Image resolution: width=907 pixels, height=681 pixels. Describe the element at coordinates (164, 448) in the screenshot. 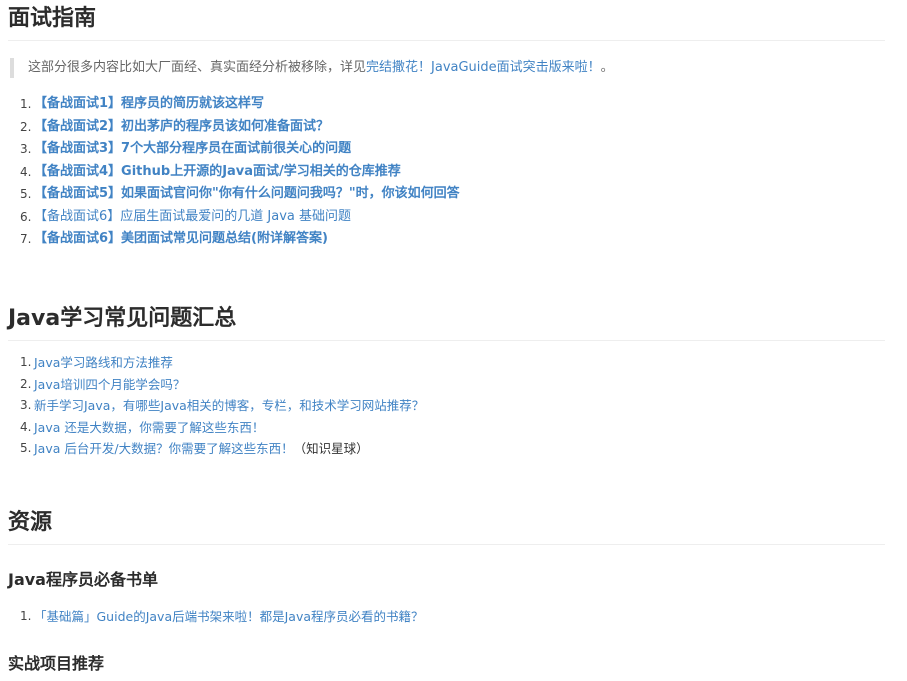

I see `list-link: Java 后台开发/大数据？你需要了解这些东西！` at that location.